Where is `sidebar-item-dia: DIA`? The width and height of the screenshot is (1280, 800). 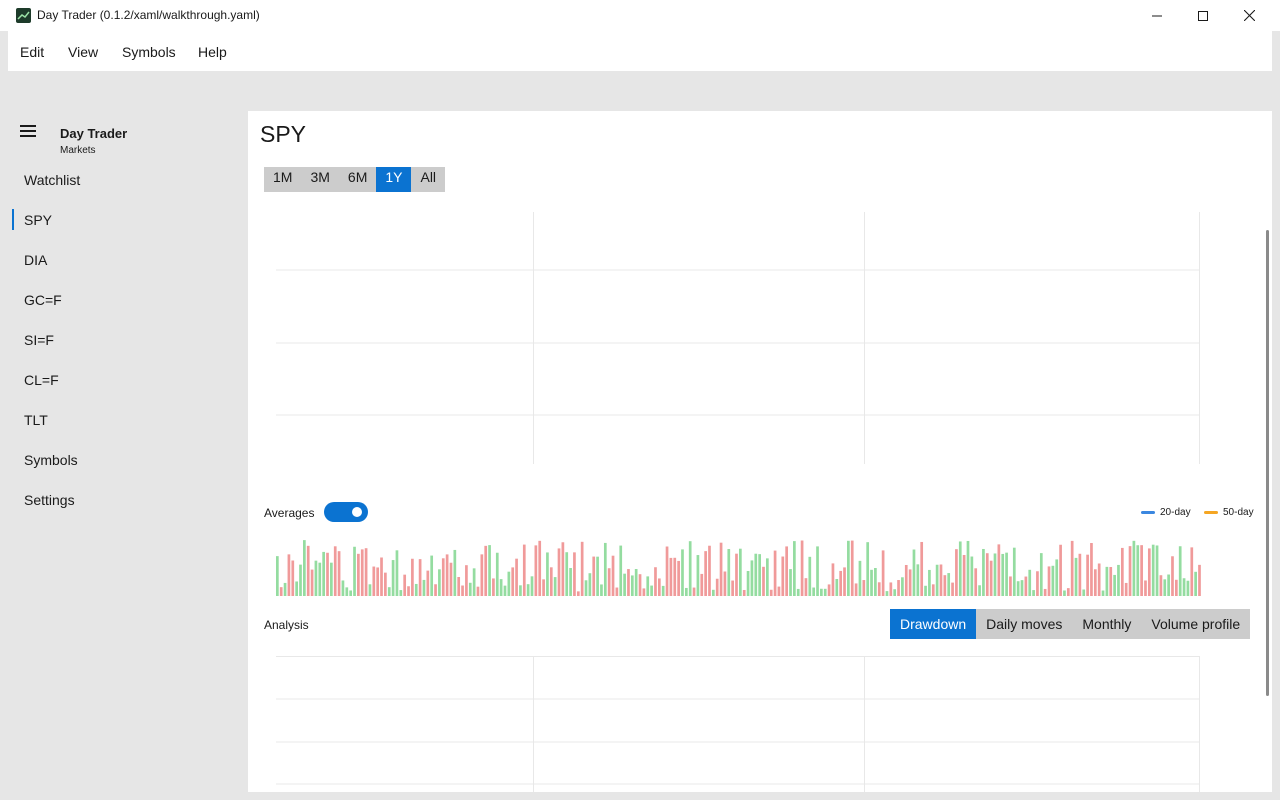
sidebar-item-dia: DIA is located at coordinates (35, 260).